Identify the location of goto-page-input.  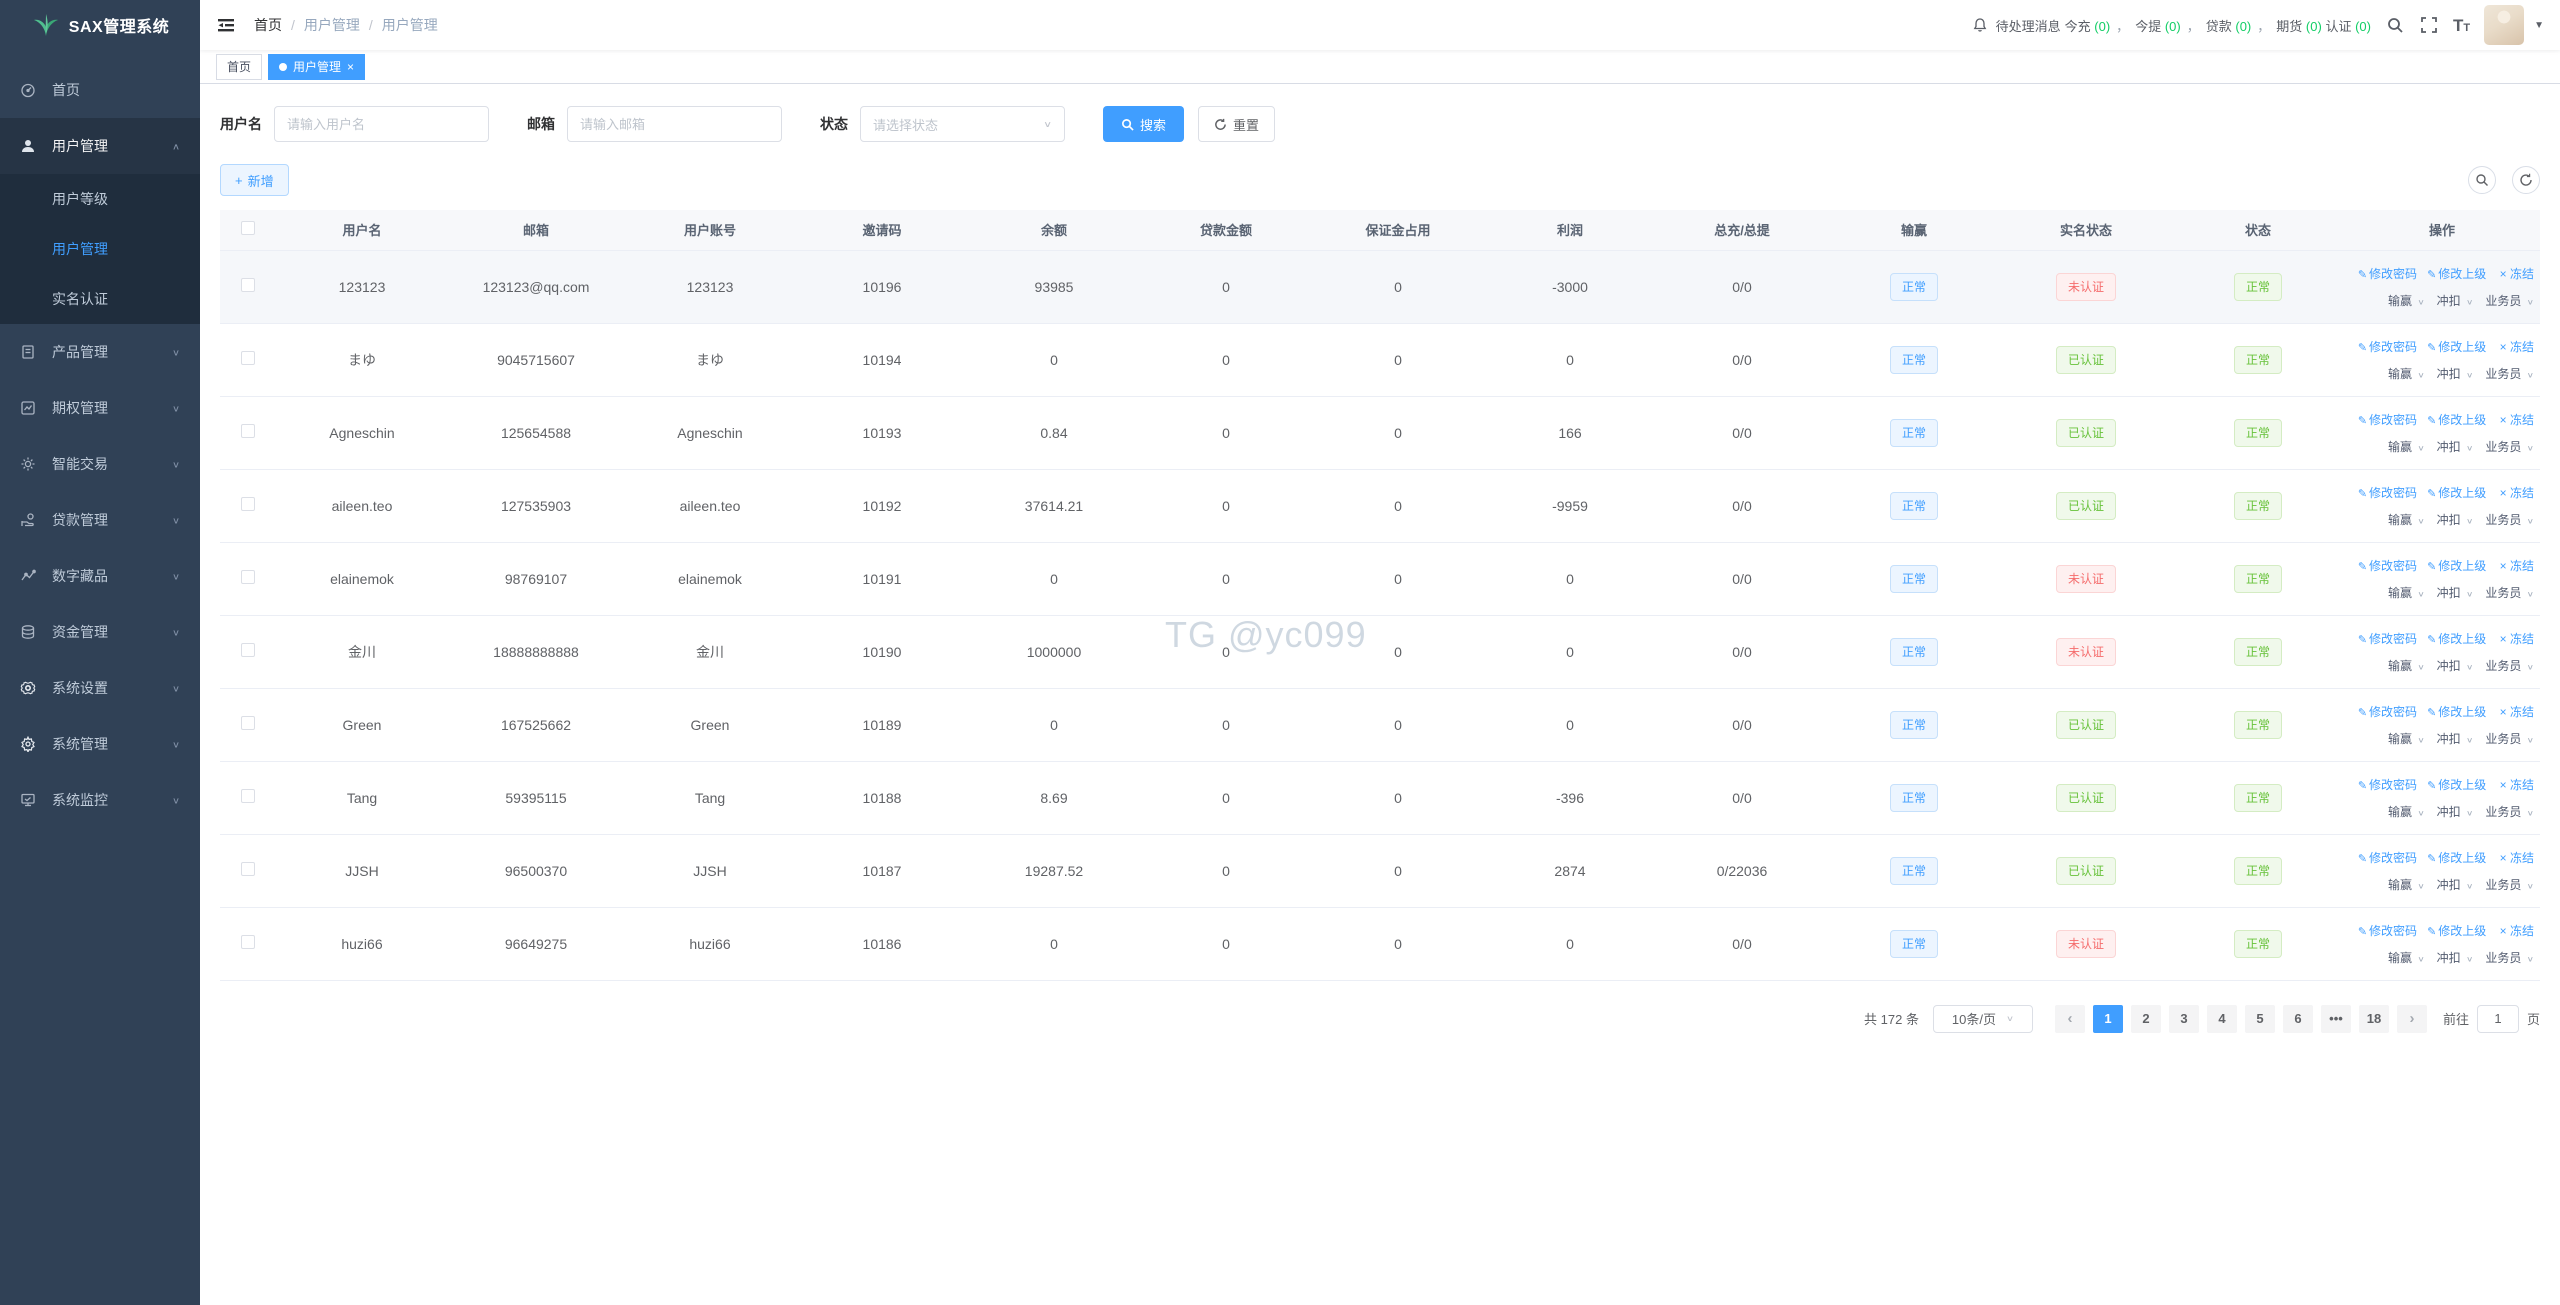
(2497, 1018).